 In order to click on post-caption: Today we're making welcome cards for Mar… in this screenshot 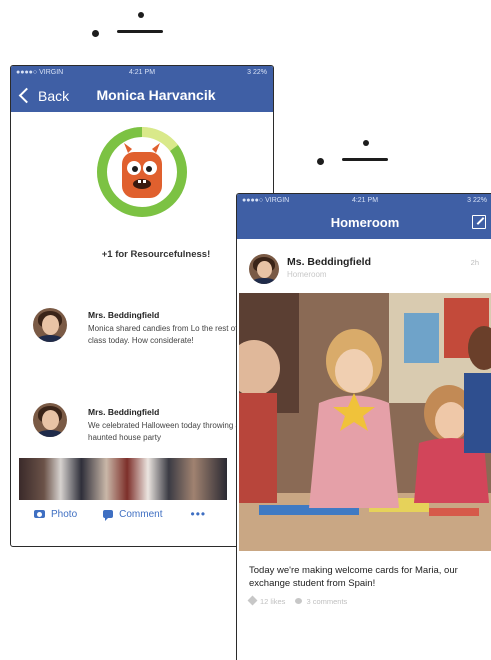, I will do `click(353, 577)`.